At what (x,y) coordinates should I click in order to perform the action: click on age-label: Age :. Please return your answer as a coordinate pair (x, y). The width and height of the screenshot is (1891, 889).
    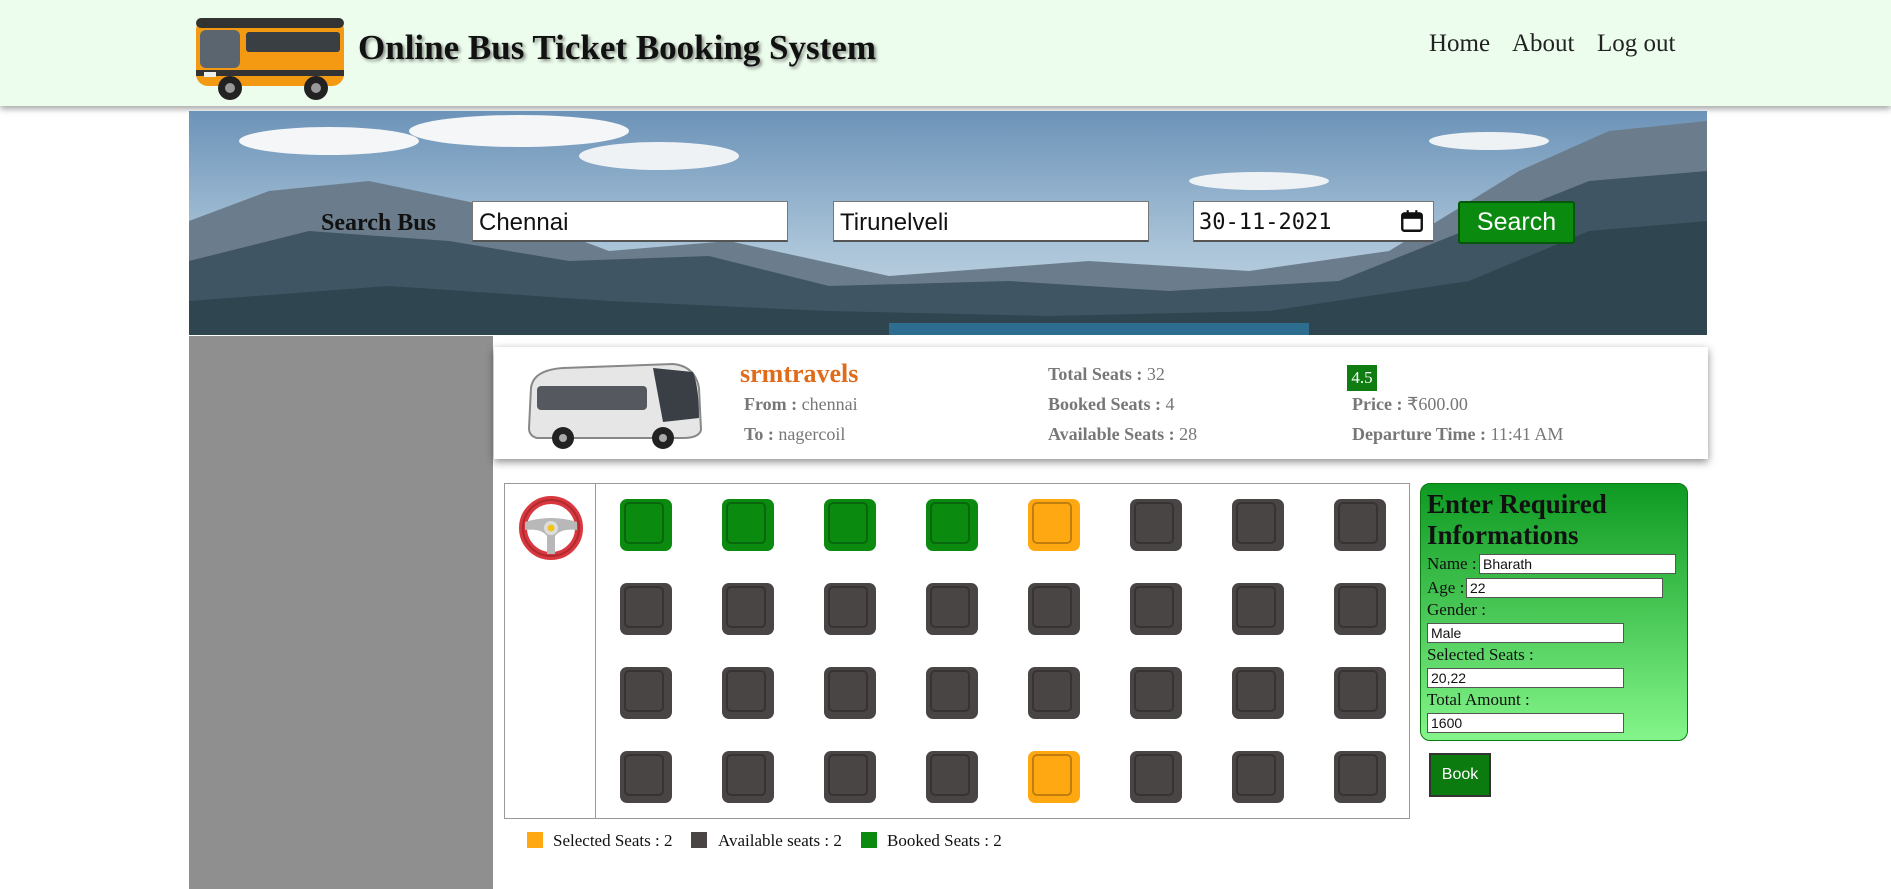
    Looking at the image, I should click on (1446, 587).